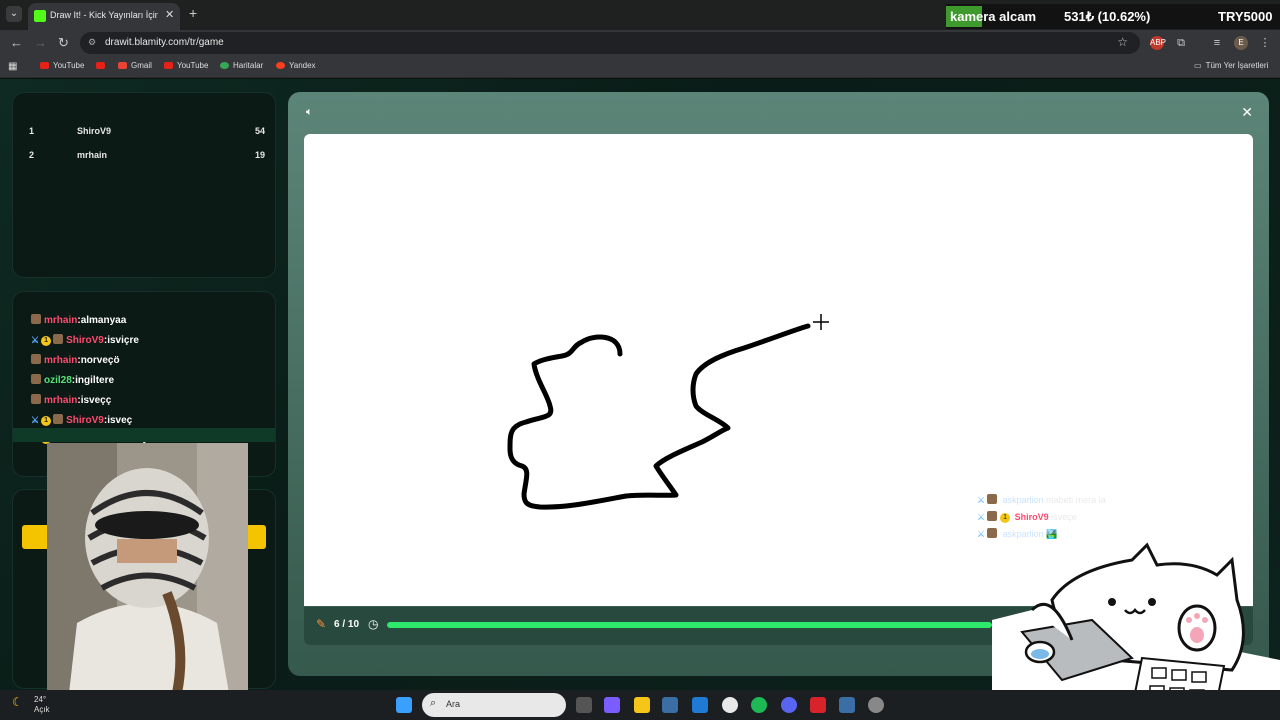 Image resolution: width=1280 pixels, height=720 pixels. I want to click on chat-text: almanyaa, so click(103, 320).